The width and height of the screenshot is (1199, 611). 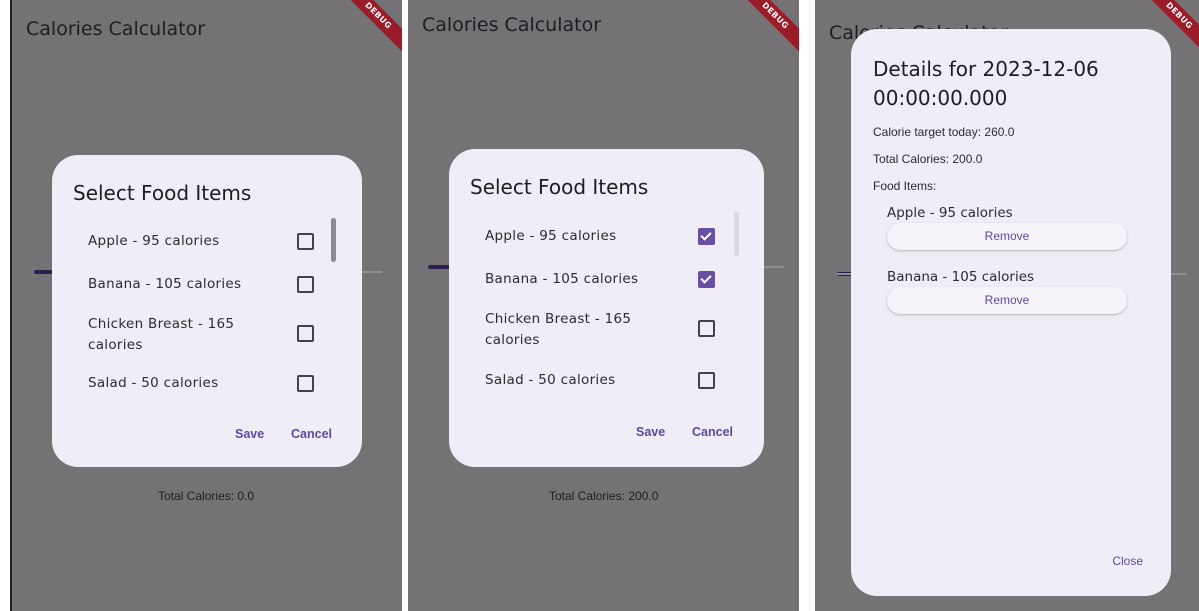 What do you see at coordinates (905, 186) in the screenshot?
I see `food-items-heading: Food Items:` at bounding box center [905, 186].